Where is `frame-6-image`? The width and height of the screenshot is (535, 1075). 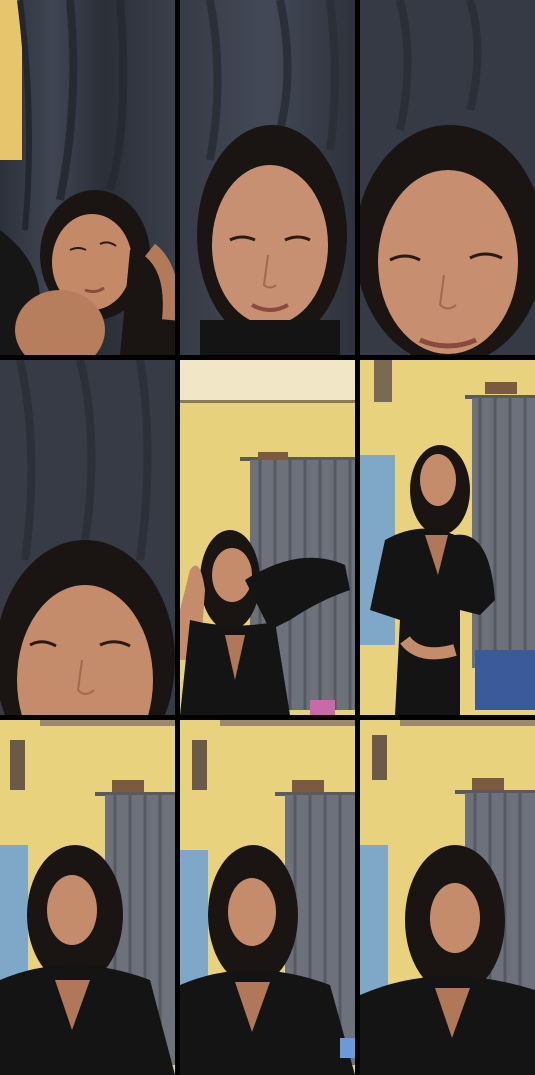 frame-6-image is located at coordinates (447, 537).